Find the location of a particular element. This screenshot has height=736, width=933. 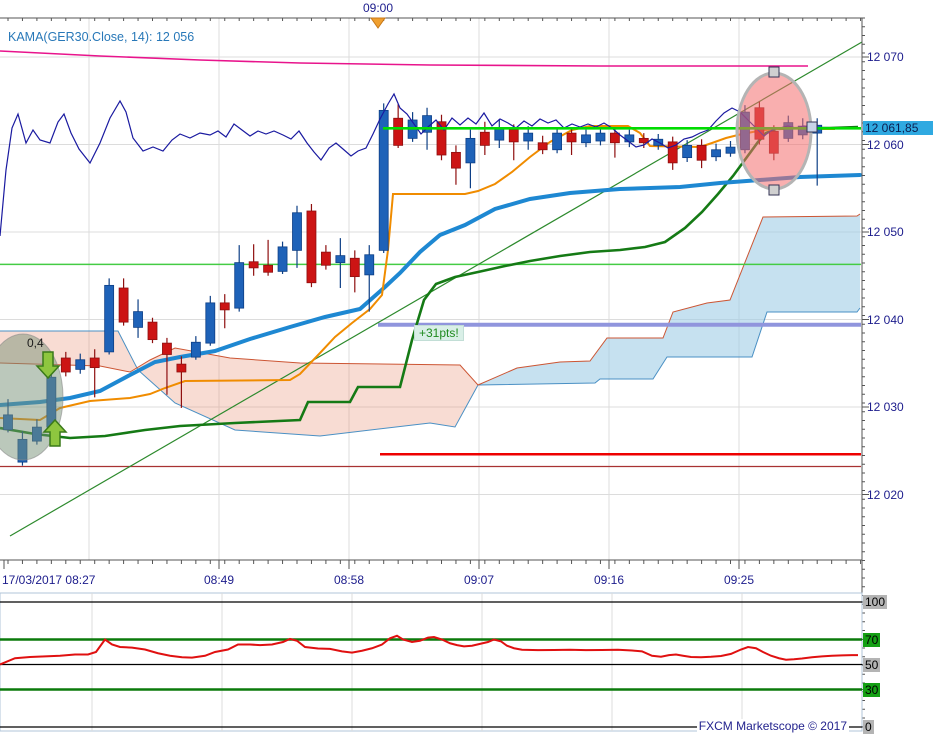

time-marker-label: 09:00 is located at coordinates (378, 8).